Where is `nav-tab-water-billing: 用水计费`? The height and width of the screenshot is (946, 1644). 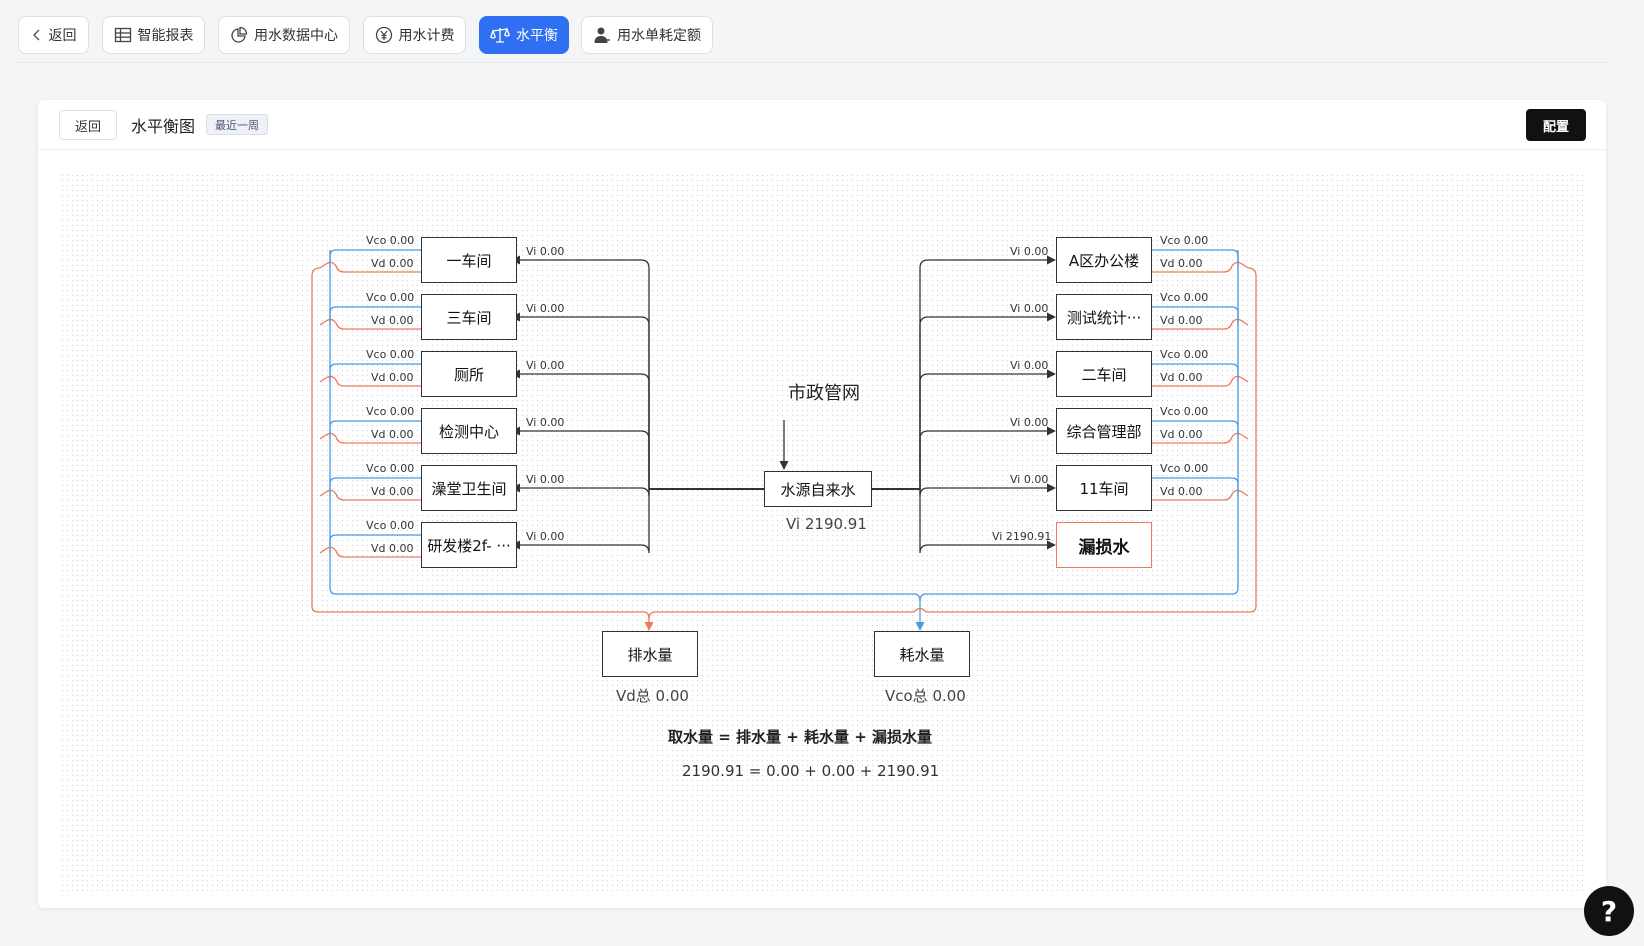 nav-tab-water-billing: 用水计费 is located at coordinates (414, 35).